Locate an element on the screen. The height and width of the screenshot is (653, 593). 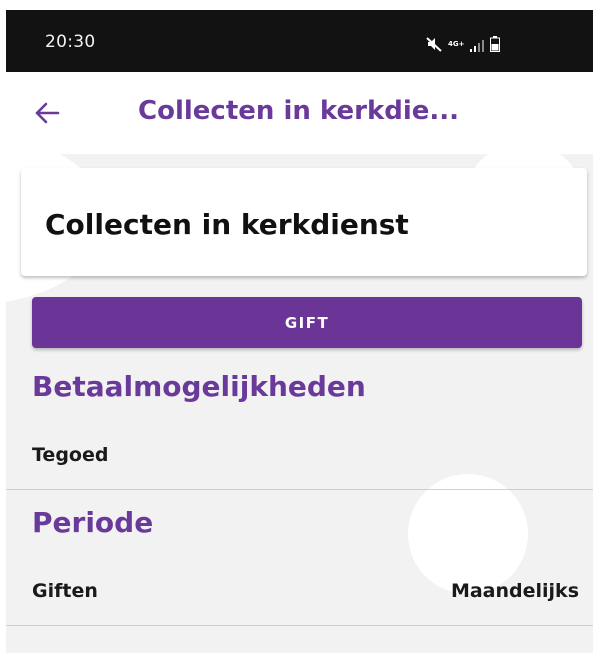
status-bar: 20:30 4G+ is located at coordinates (299, 41).